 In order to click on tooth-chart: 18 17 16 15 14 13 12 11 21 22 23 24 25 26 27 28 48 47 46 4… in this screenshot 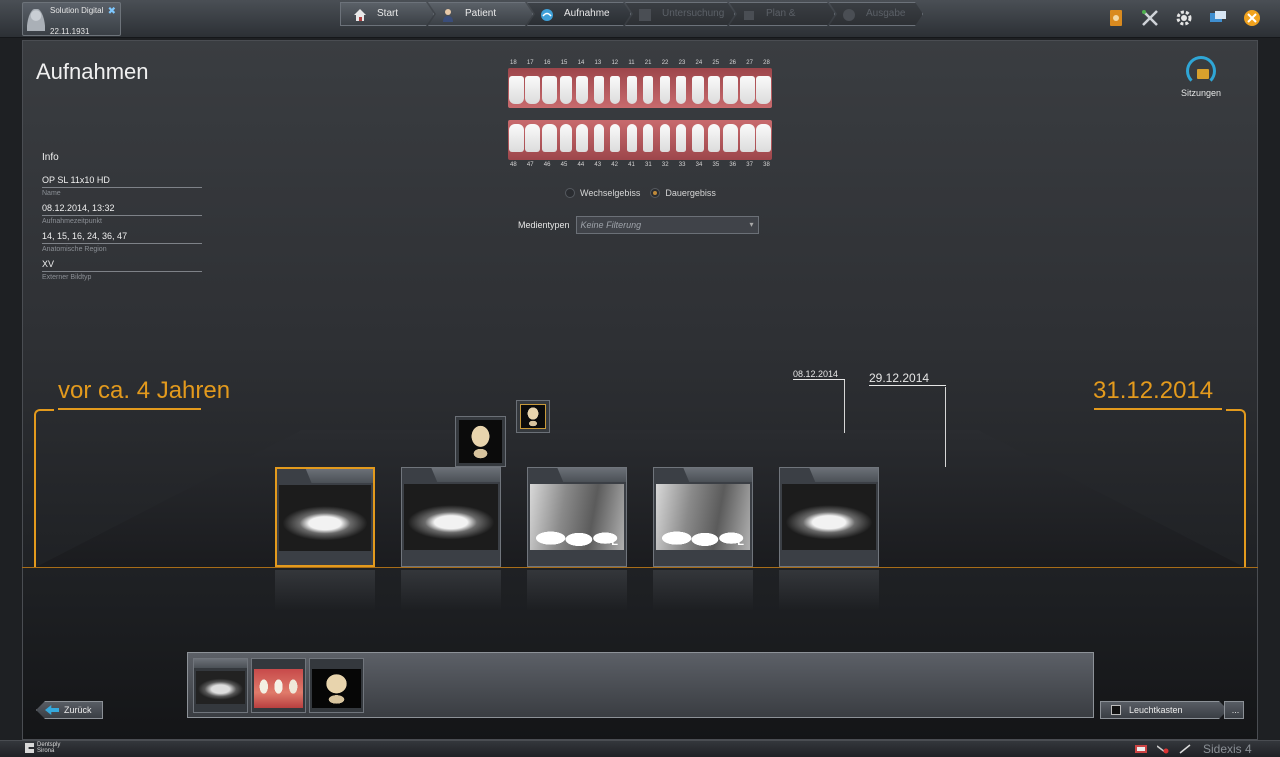, I will do `click(640, 114)`.